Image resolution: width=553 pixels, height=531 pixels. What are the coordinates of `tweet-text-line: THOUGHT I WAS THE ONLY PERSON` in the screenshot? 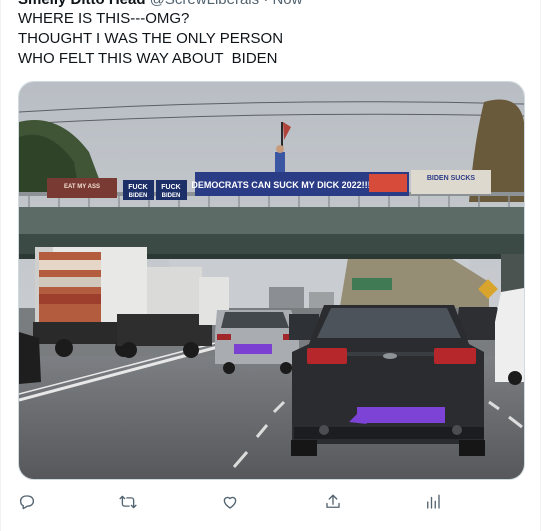 It's located at (151, 38).